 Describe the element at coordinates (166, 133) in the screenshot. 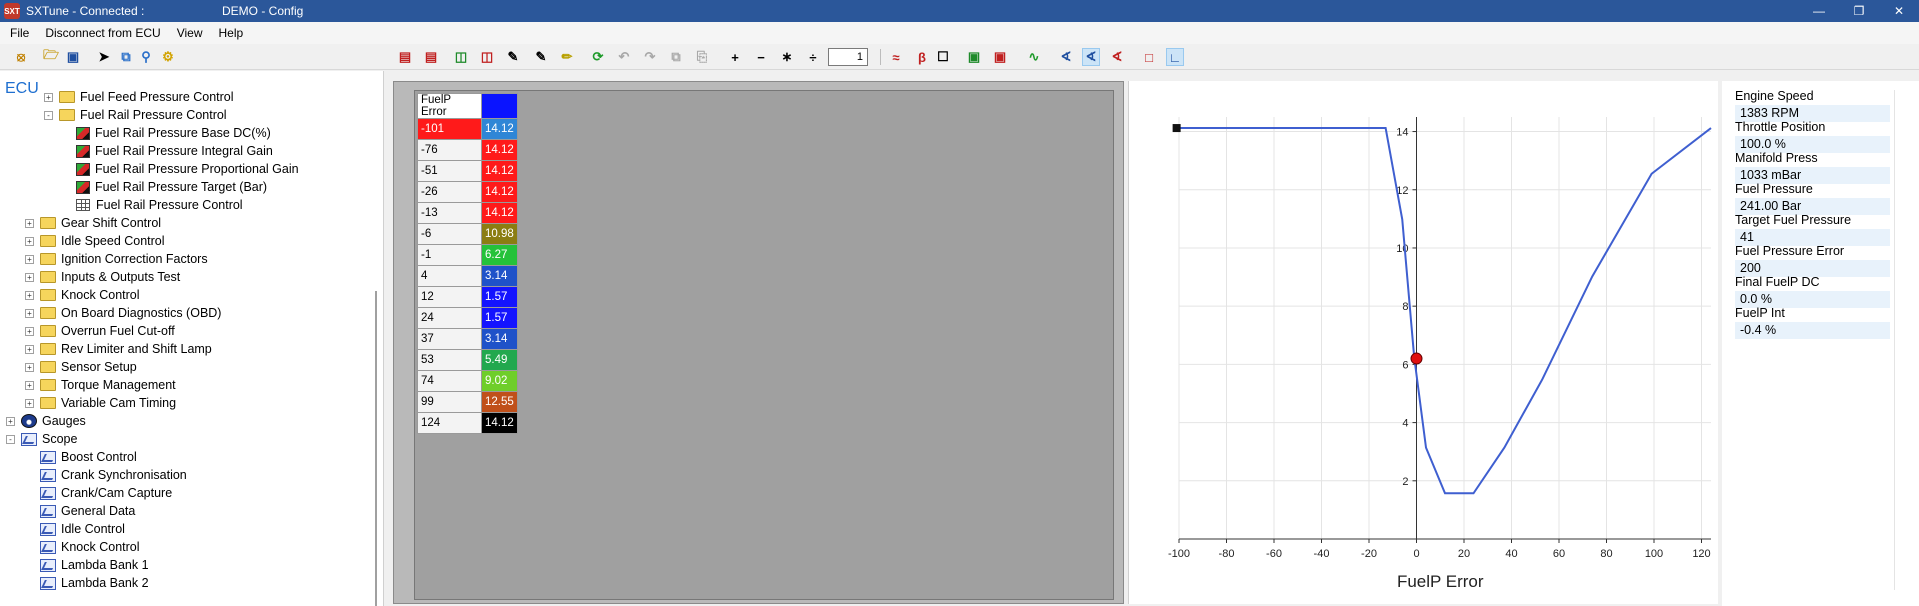

I see `tree-item: Fuel Rail Pressure Base DC(%)` at that location.